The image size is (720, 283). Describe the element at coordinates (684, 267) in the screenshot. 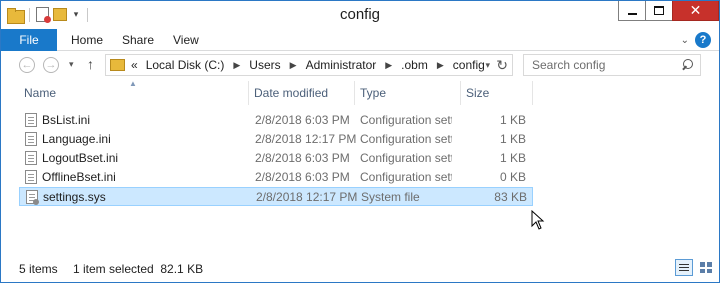

I see `details-view-icon` at that location.